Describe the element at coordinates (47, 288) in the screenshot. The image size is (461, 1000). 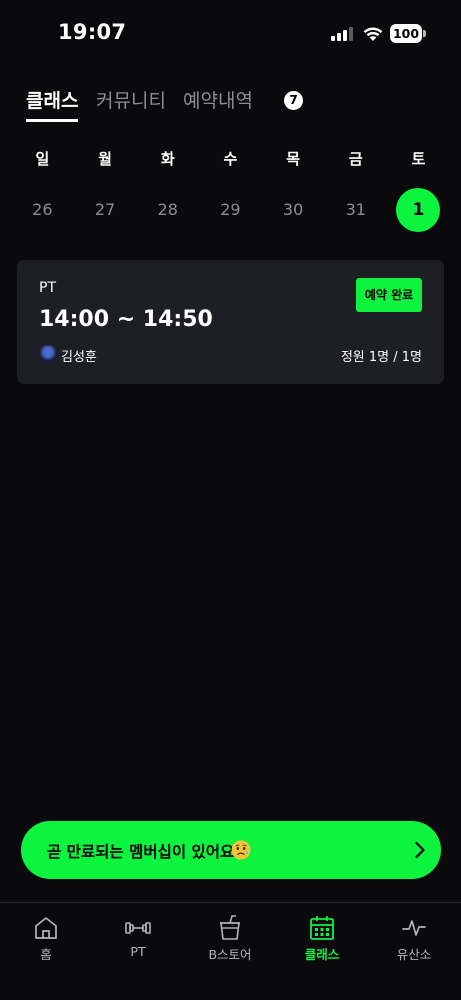
I see `class-type: PT` at that location.